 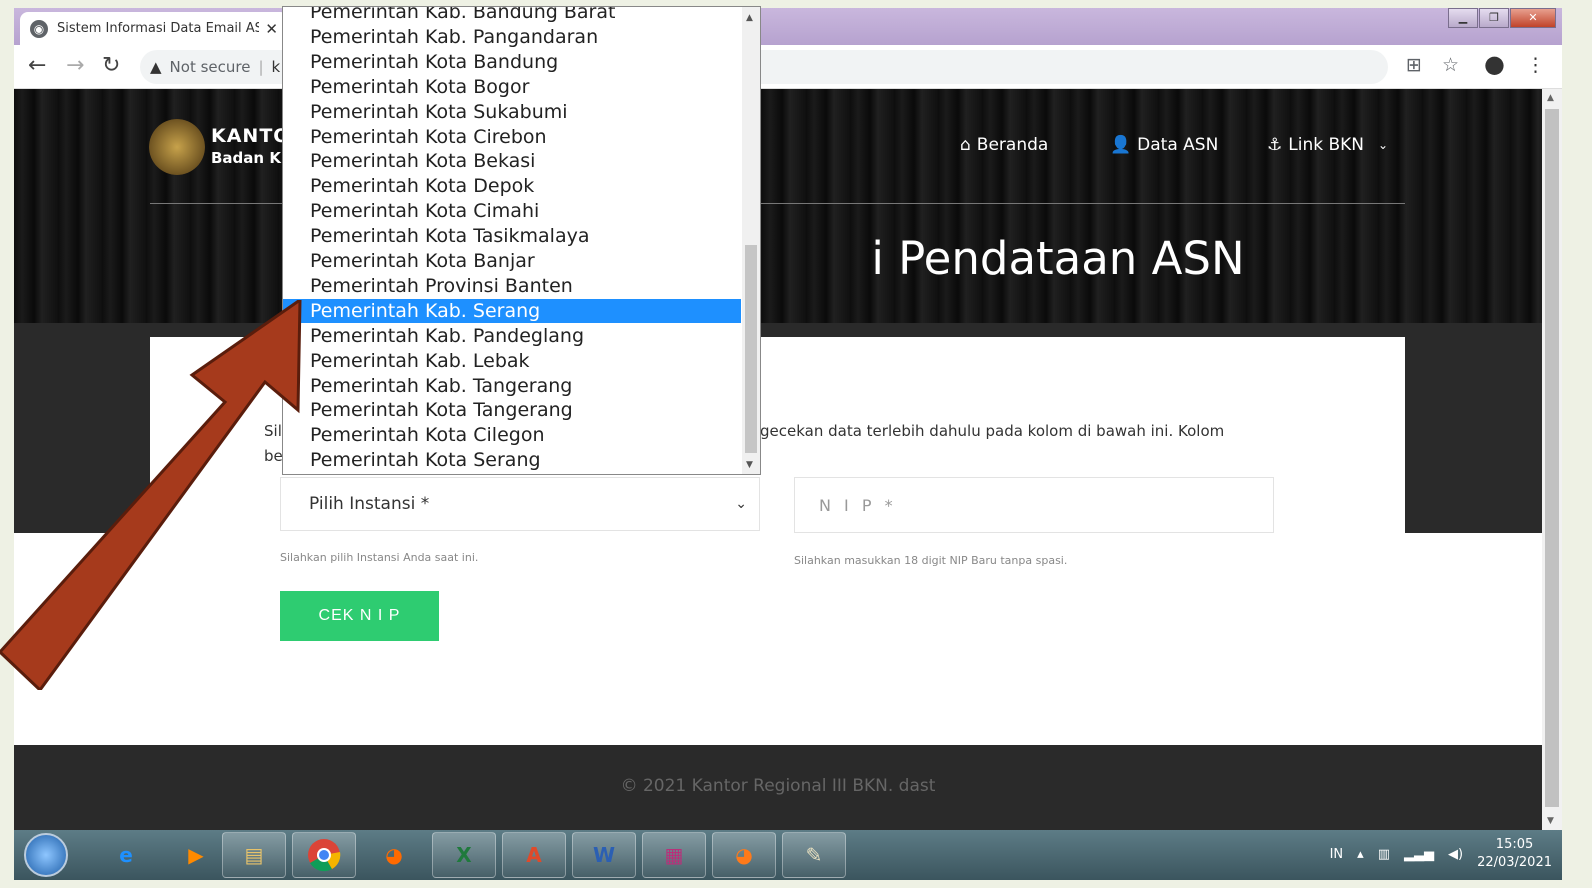 I want to click on menu-icon: ⋮, so click(x=1535, y=65).